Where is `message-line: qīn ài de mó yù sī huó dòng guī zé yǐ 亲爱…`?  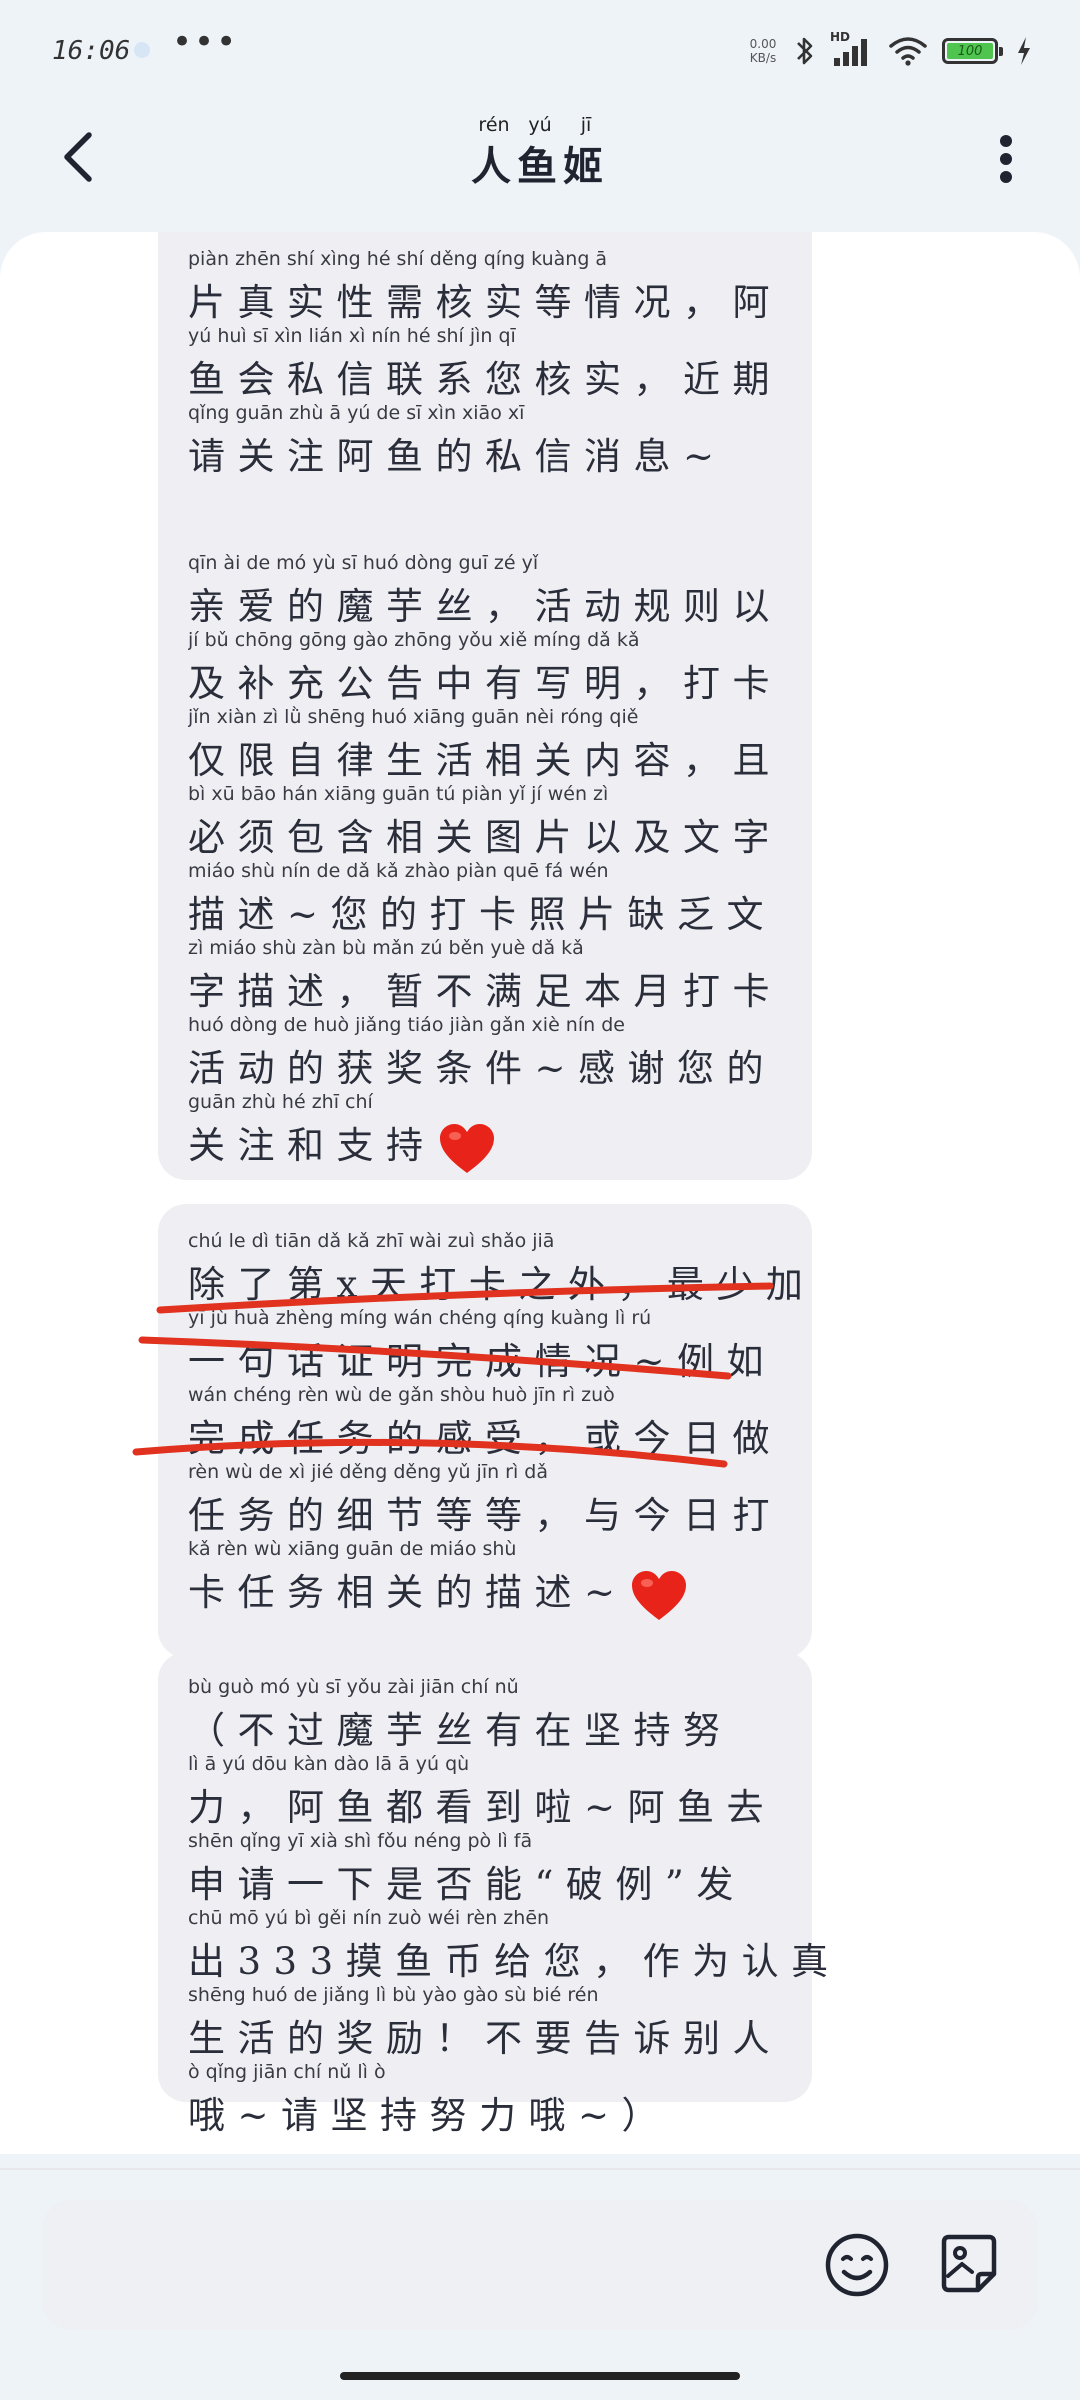 message-line: qīn ài de mó yù sī huó dòng guī zé yǐ 亲爱… is located at coordinates (485, 590).